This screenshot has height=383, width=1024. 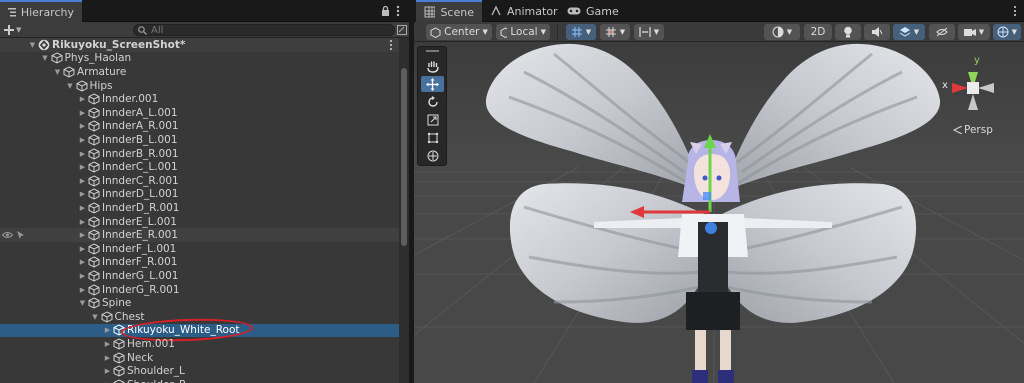 I want to click on eye-icon, so click(x=7, y=235).